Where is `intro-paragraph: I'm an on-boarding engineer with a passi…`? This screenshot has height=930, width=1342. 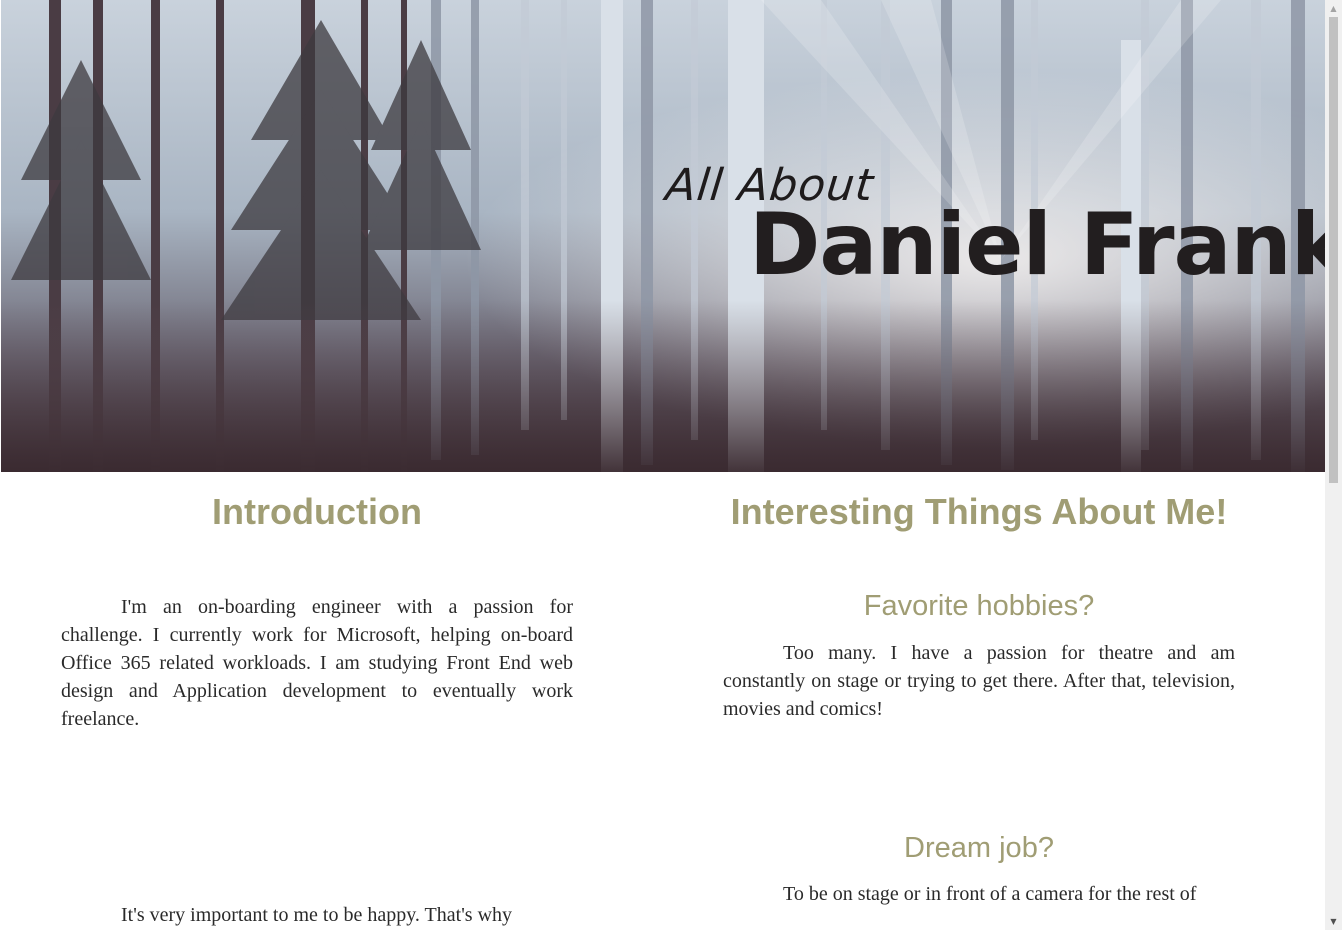
intro-paragraph: I'm an on-boarding engineer with a passi… is located at coordinates (317, 663).